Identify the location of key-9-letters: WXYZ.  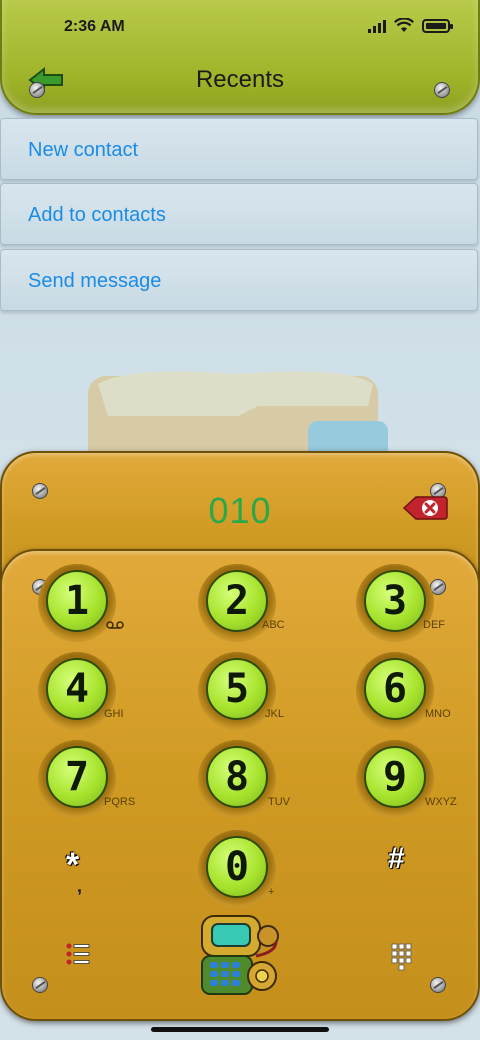
(441, 802).